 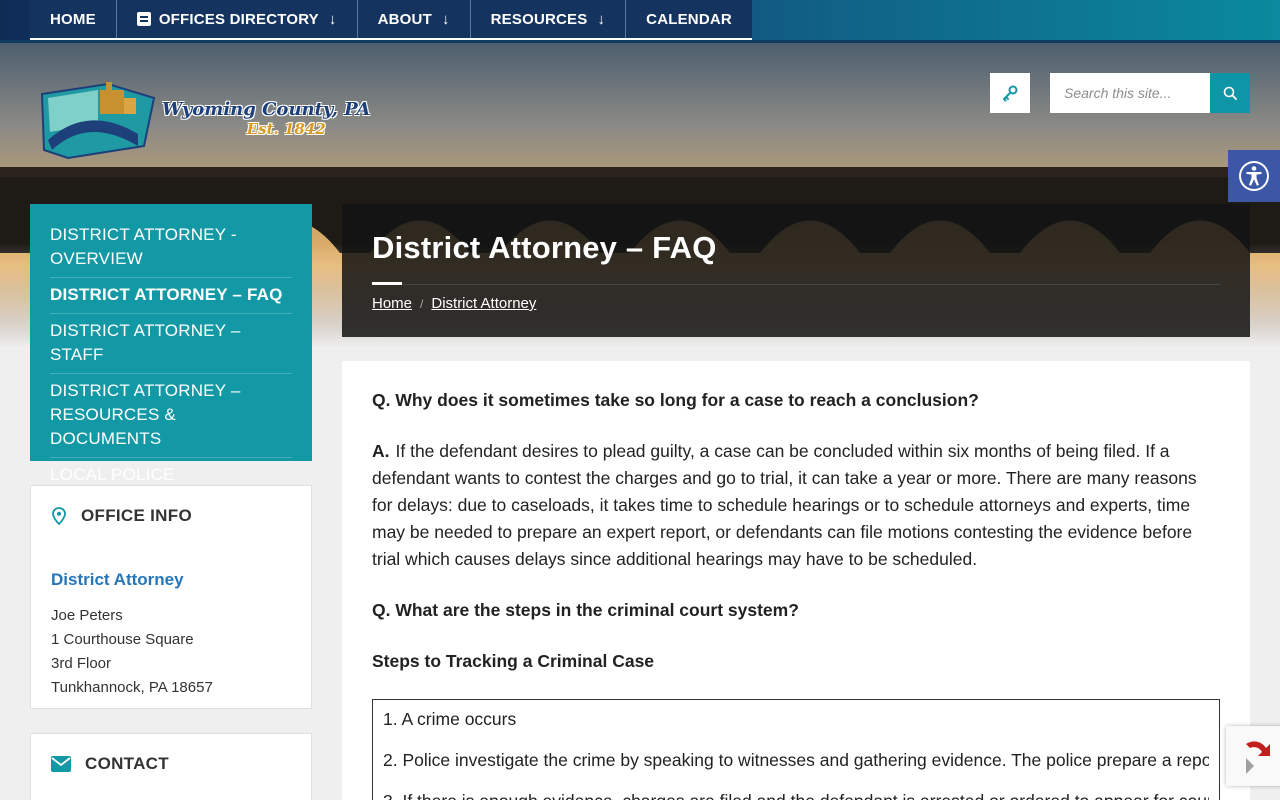 I want to click on recaptcha-badge, so click(x=1253, y=756).